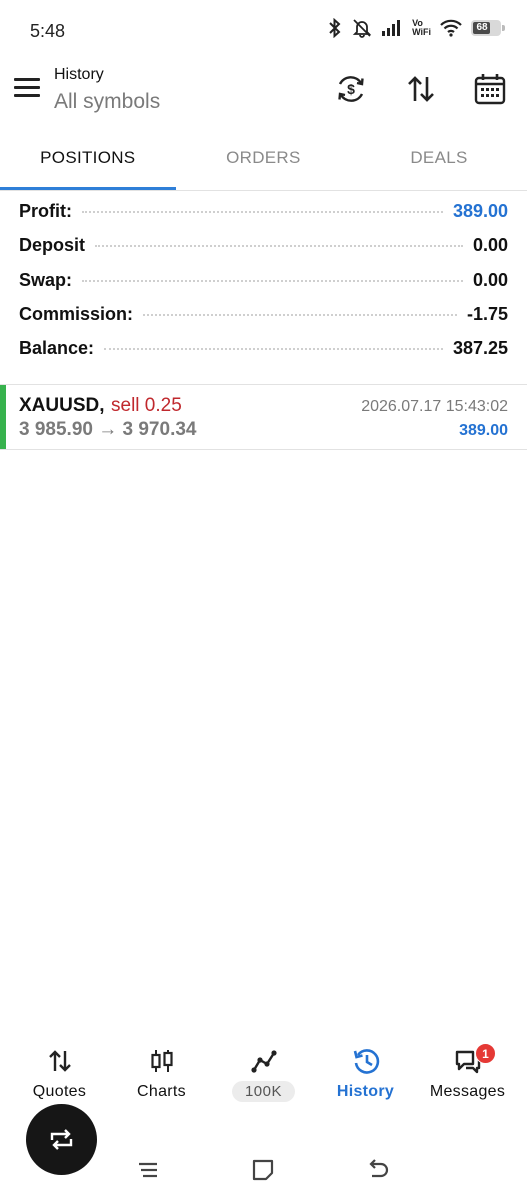 The image size is (527, 1200). Describe the element at coordinates (434, 406) in the screenshot. I see `position-time: 2026.07.17 15:43:02` at that location.